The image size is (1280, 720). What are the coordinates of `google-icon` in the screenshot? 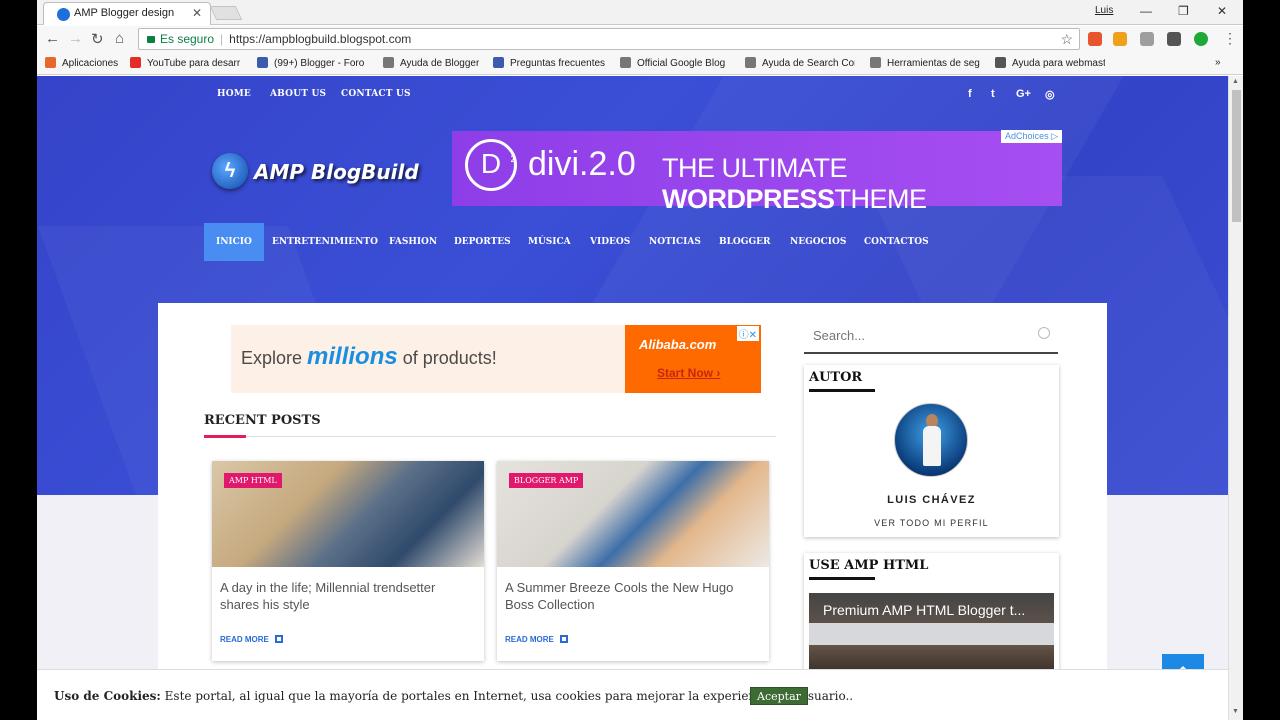 It's located at (625, 62).